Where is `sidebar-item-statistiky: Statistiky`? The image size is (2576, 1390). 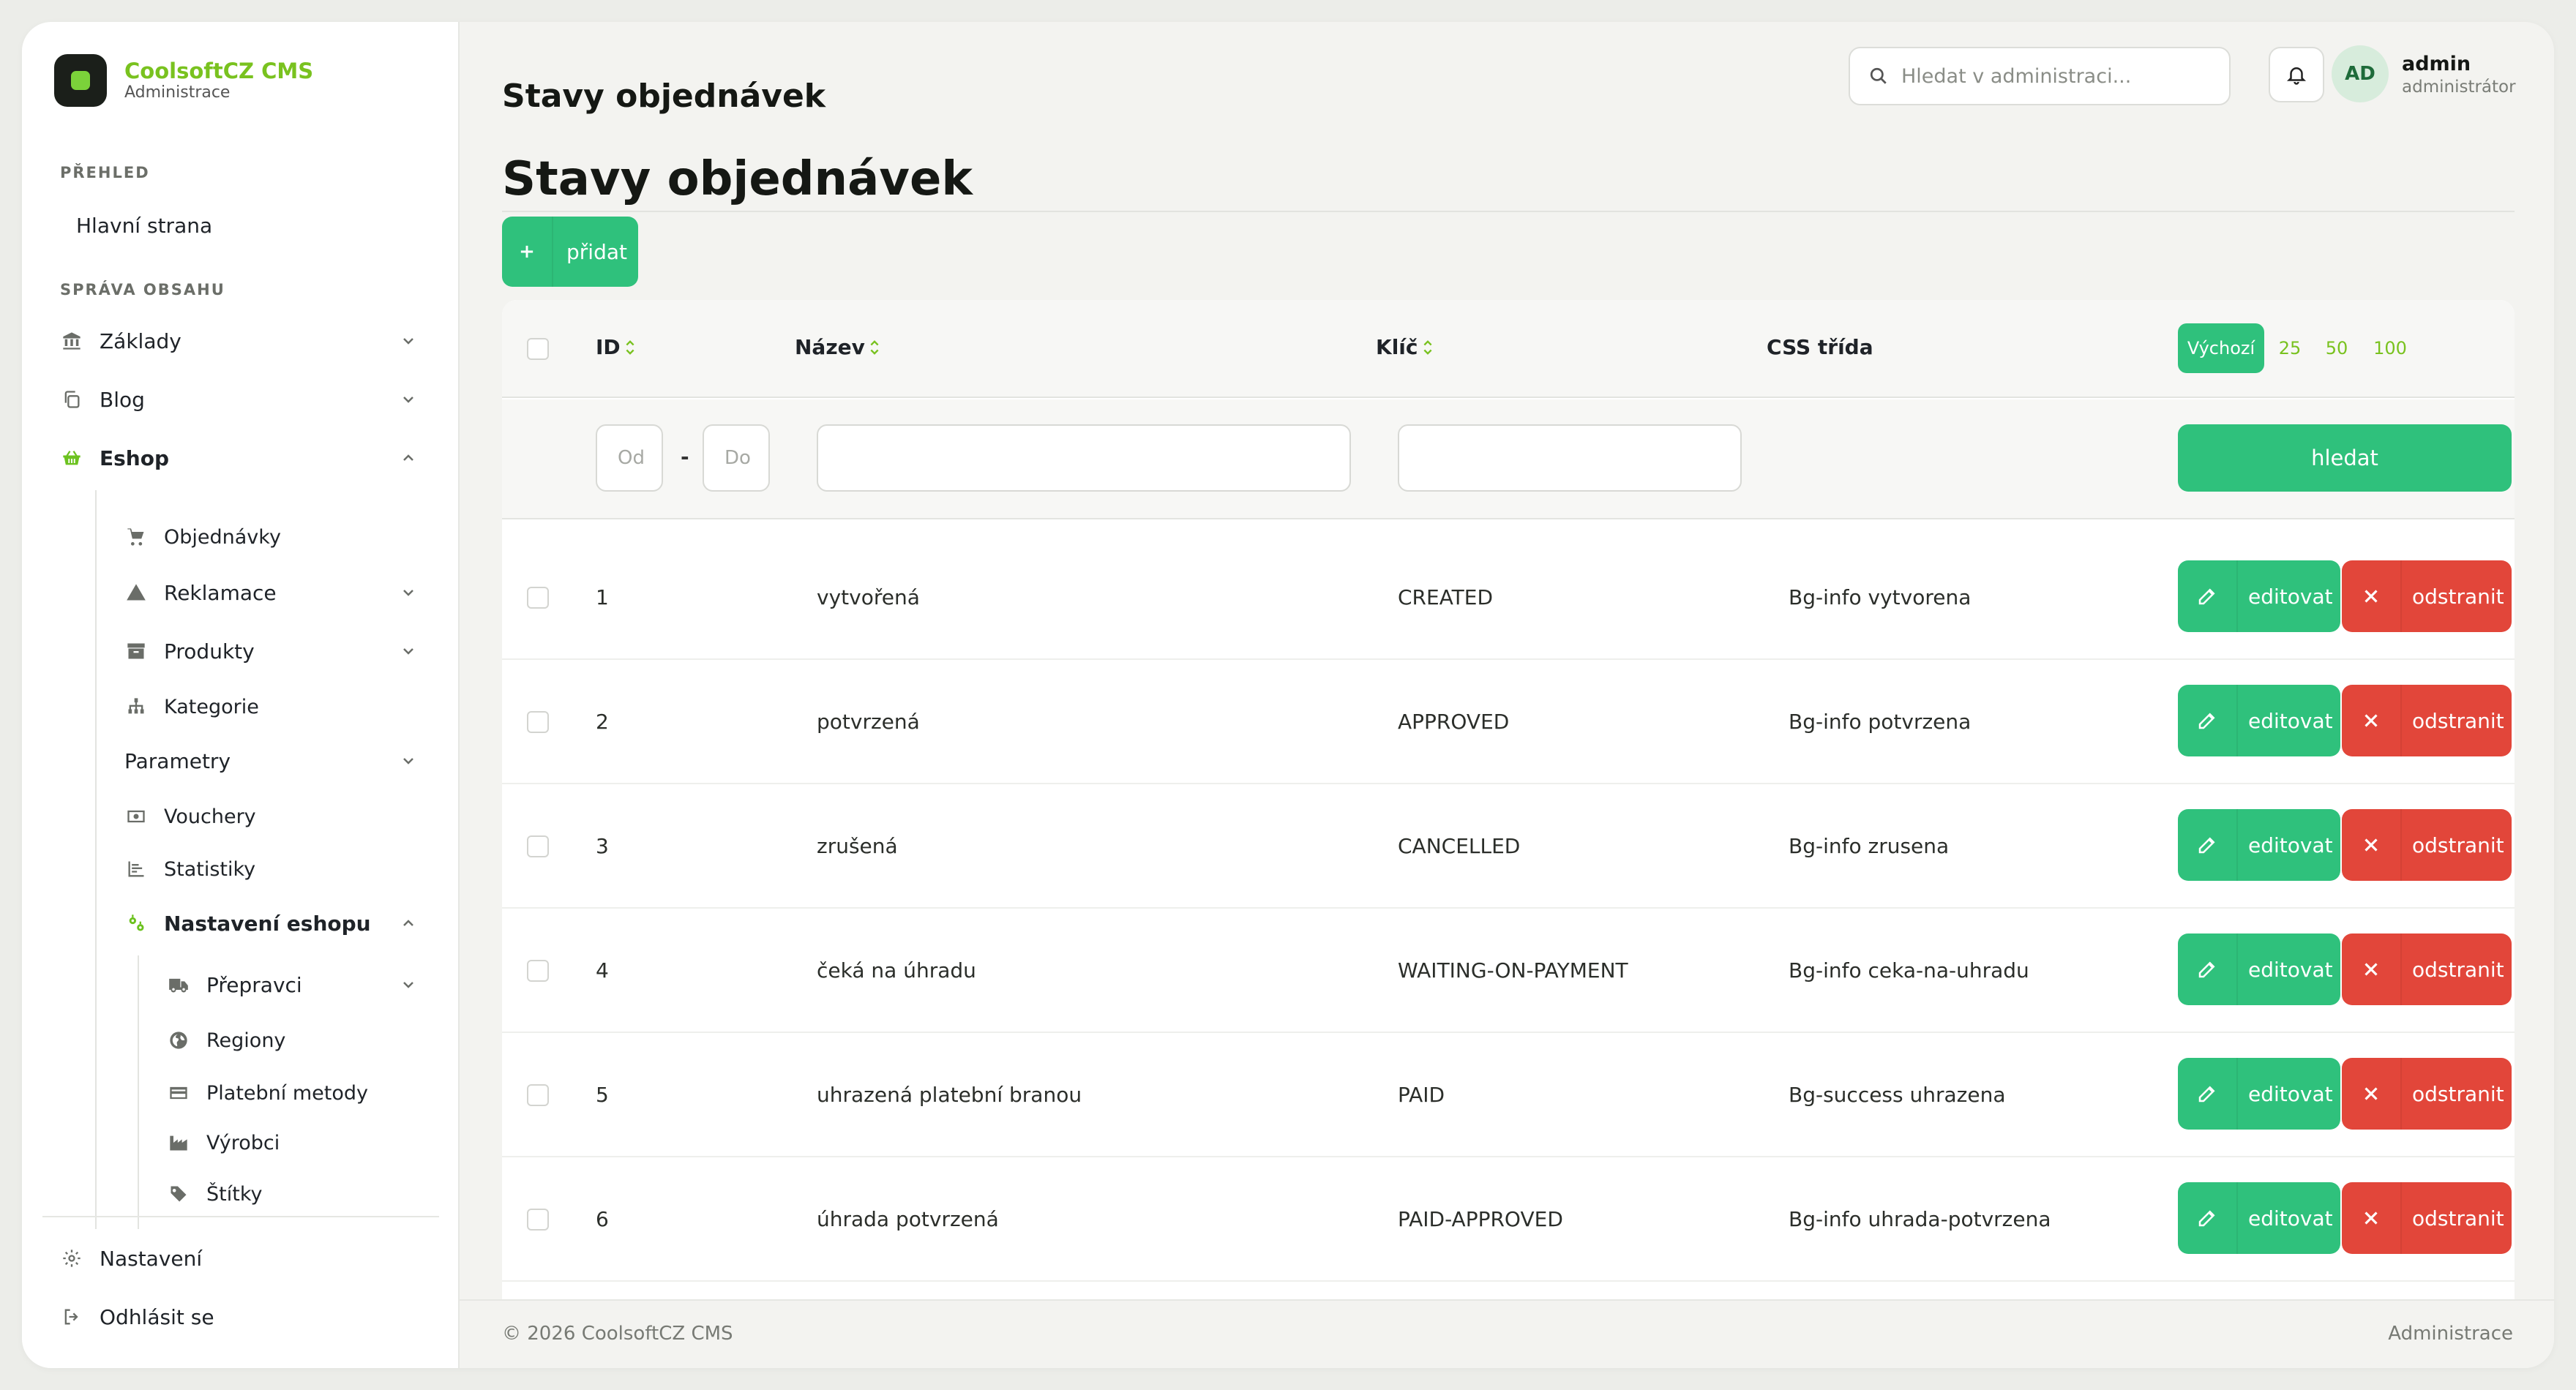
sidebar-item-statistiky: Statistiky is located at coordinates (189, 869).